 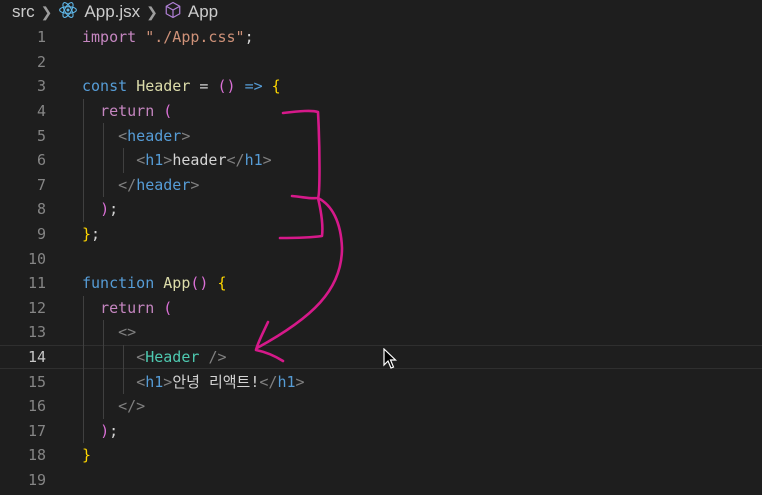 I want to click on code-line: 15 <h1>안녕 리액트!</h1>, so click(x=381, y=381).